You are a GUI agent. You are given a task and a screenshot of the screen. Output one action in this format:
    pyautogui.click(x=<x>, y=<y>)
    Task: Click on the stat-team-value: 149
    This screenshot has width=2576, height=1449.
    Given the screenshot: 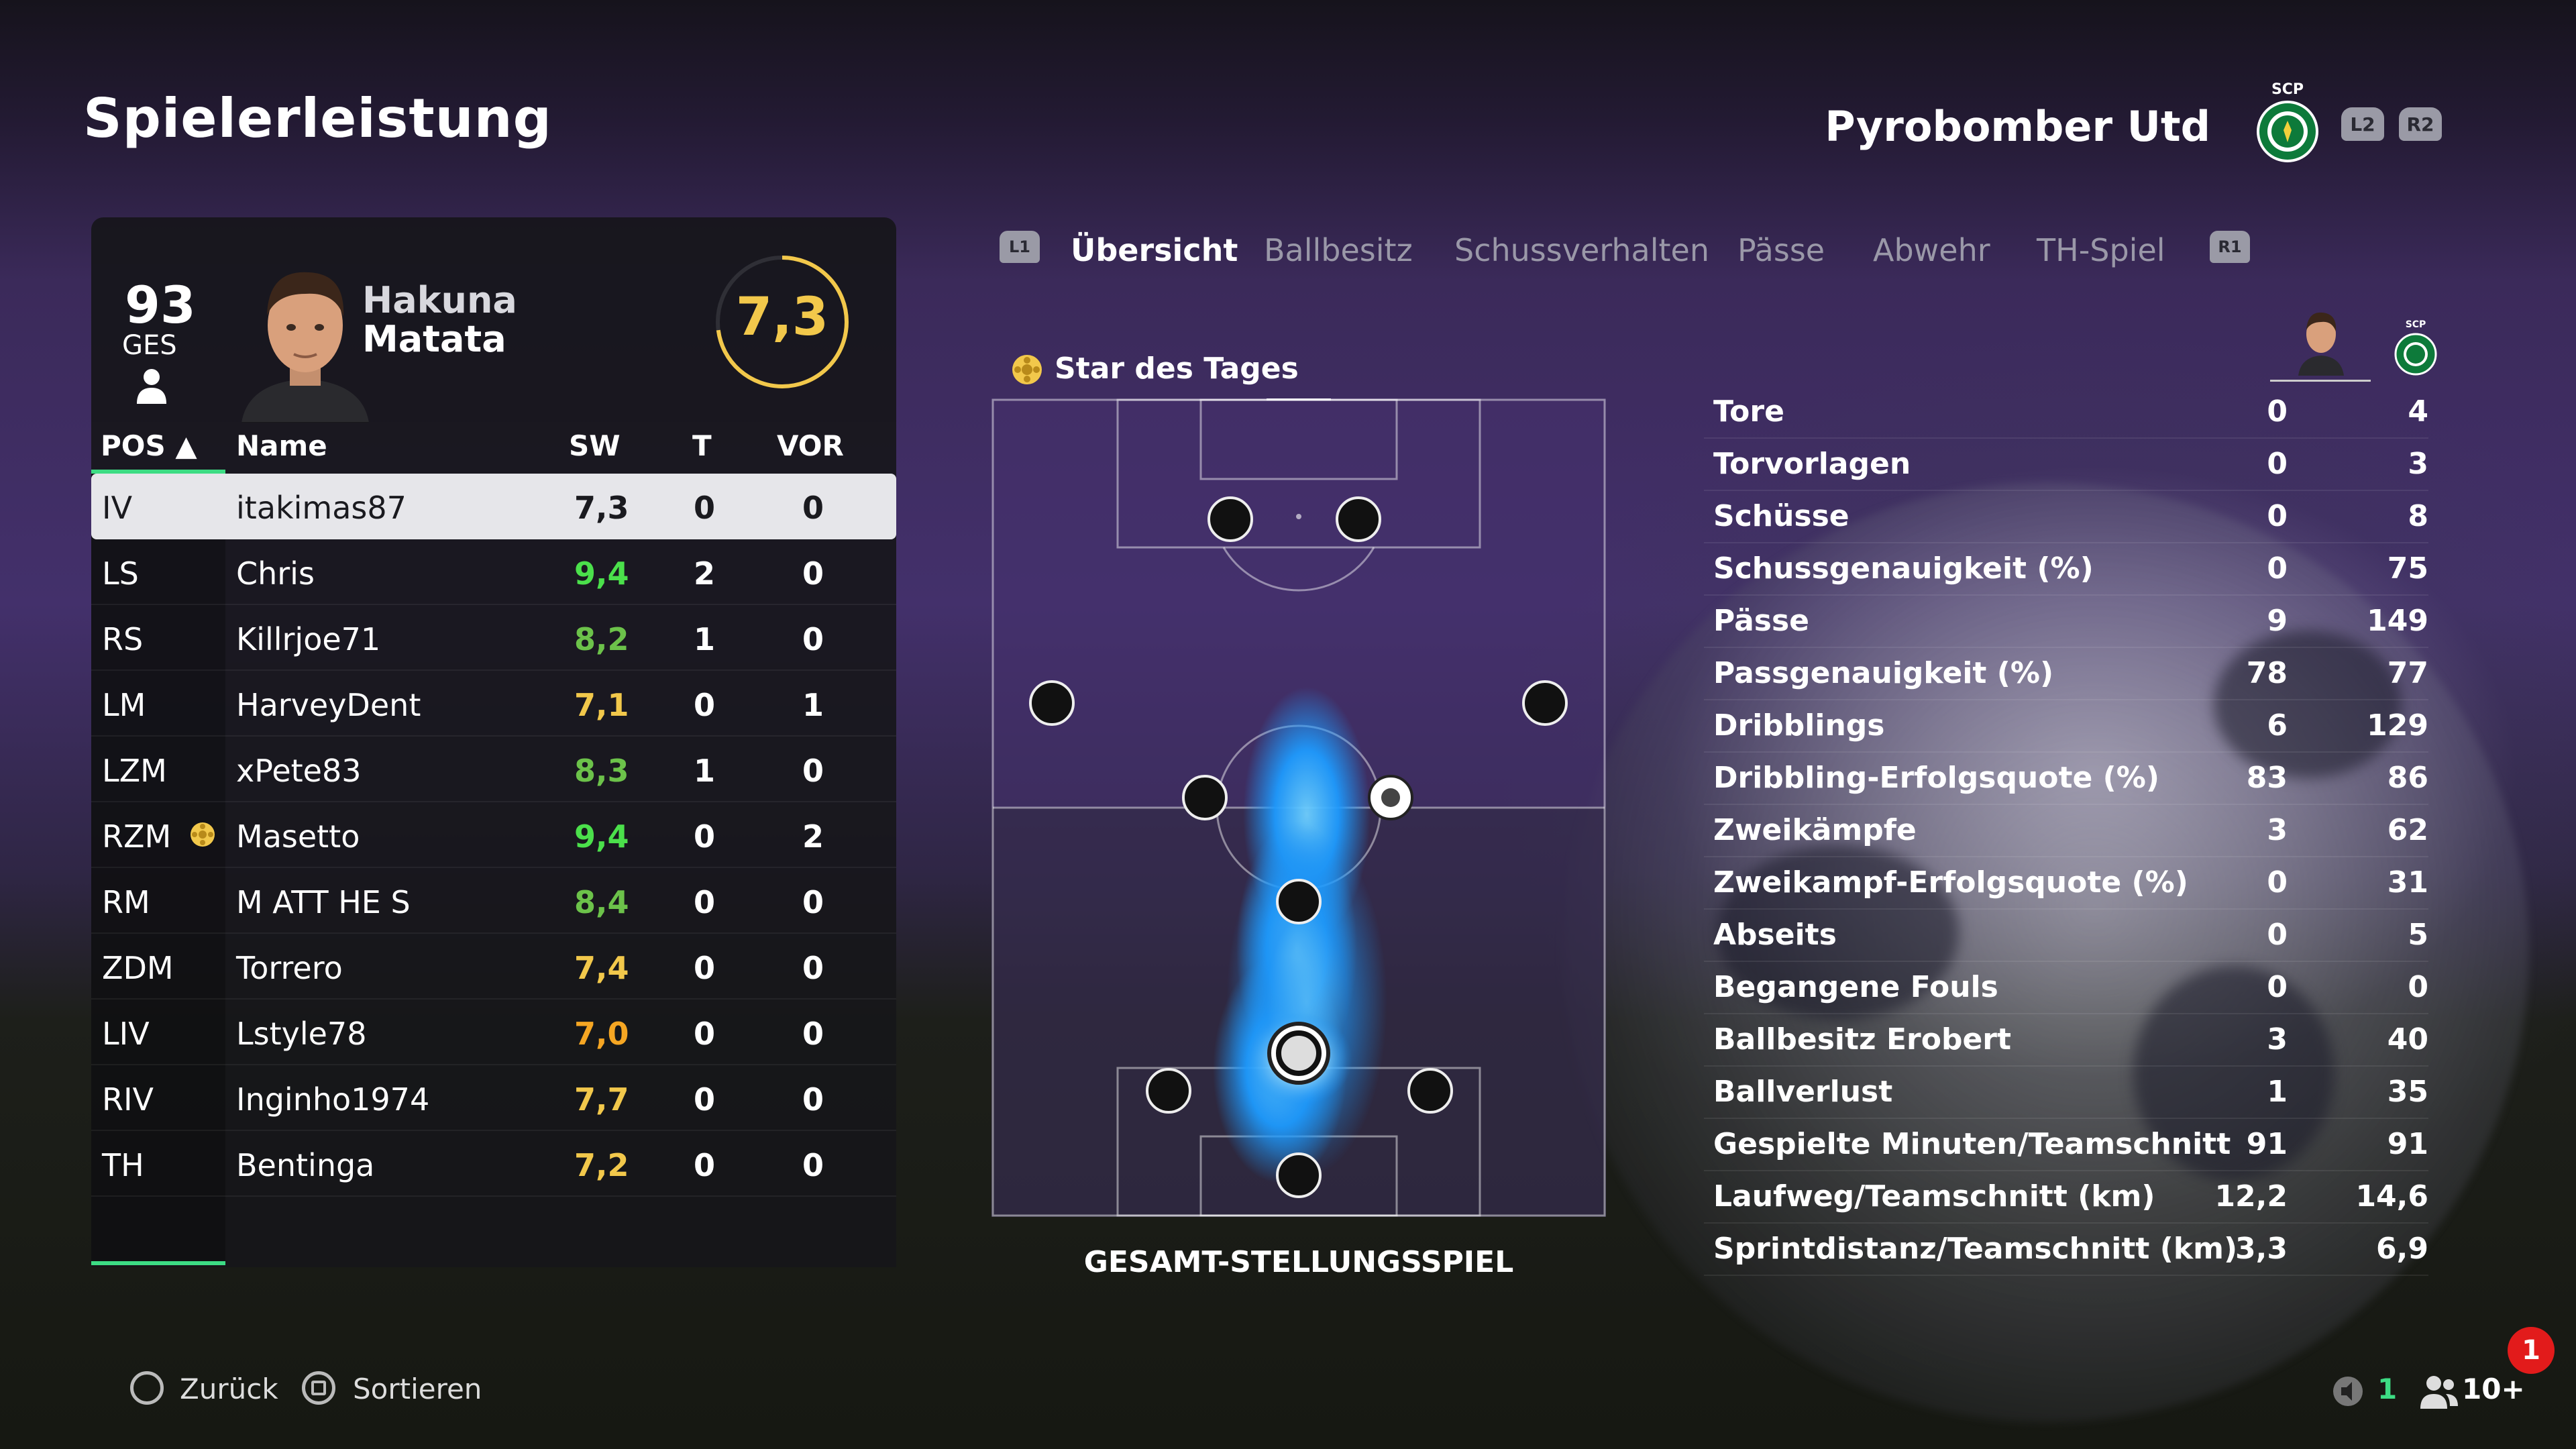 What is the action you would take?
    pyautogui.click(x=2397, y=621)
    